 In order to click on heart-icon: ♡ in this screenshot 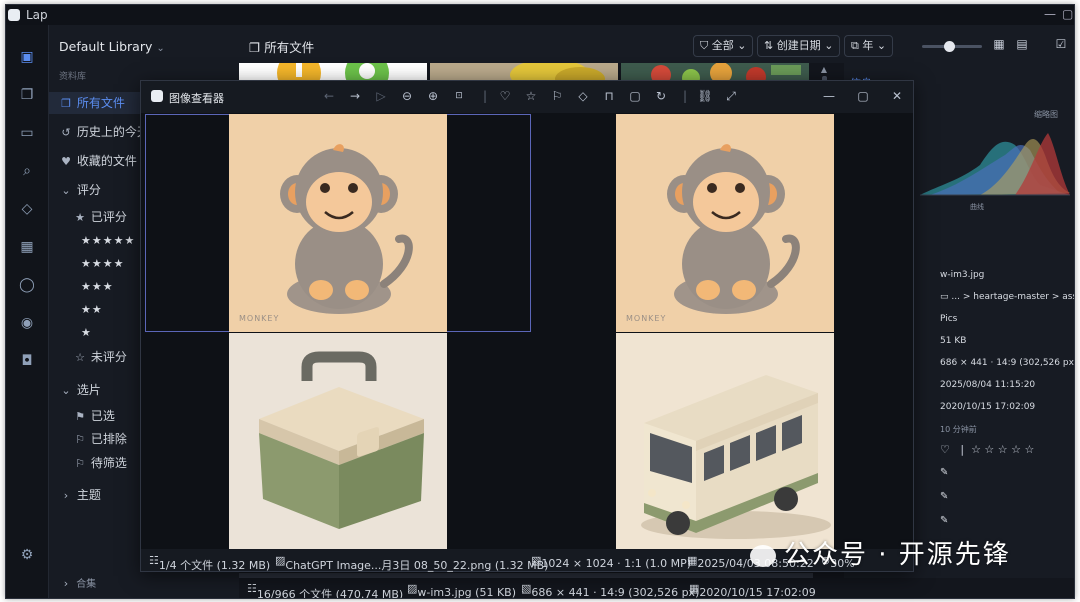, I will do `click(505, 96)`.